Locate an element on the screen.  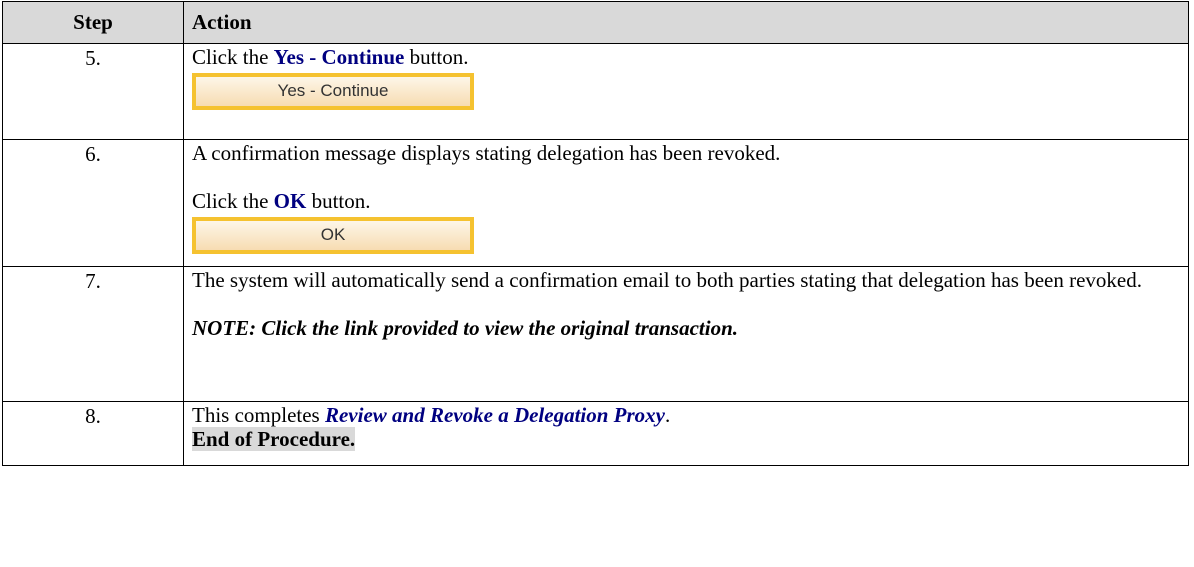
procedure-name-highlight: Review and Revoke a Delegation Proxy is located at coordinates (495, 415).